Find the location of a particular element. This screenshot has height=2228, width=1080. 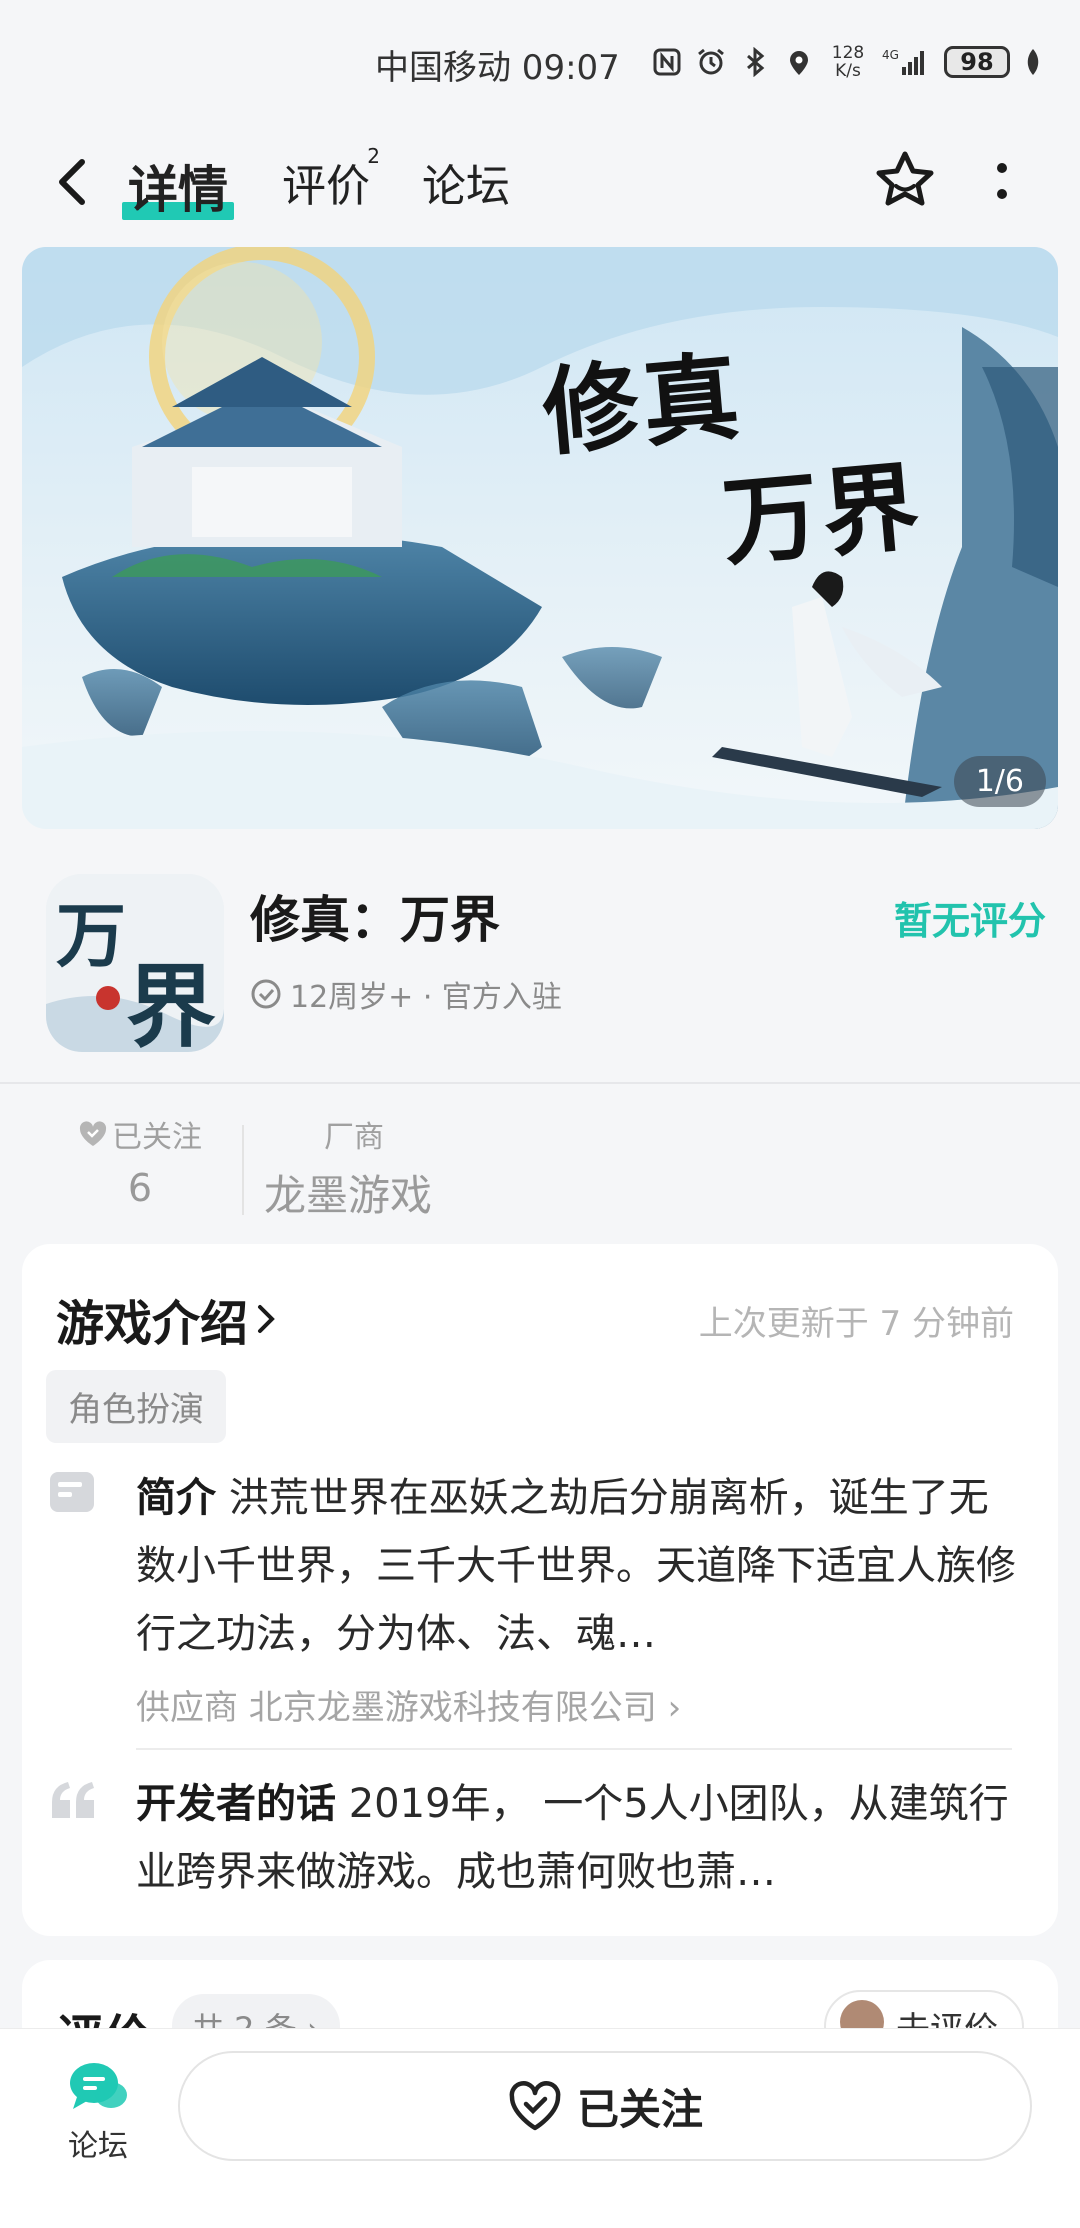

forum-chat-icon is located at coordinates (98, 2086).